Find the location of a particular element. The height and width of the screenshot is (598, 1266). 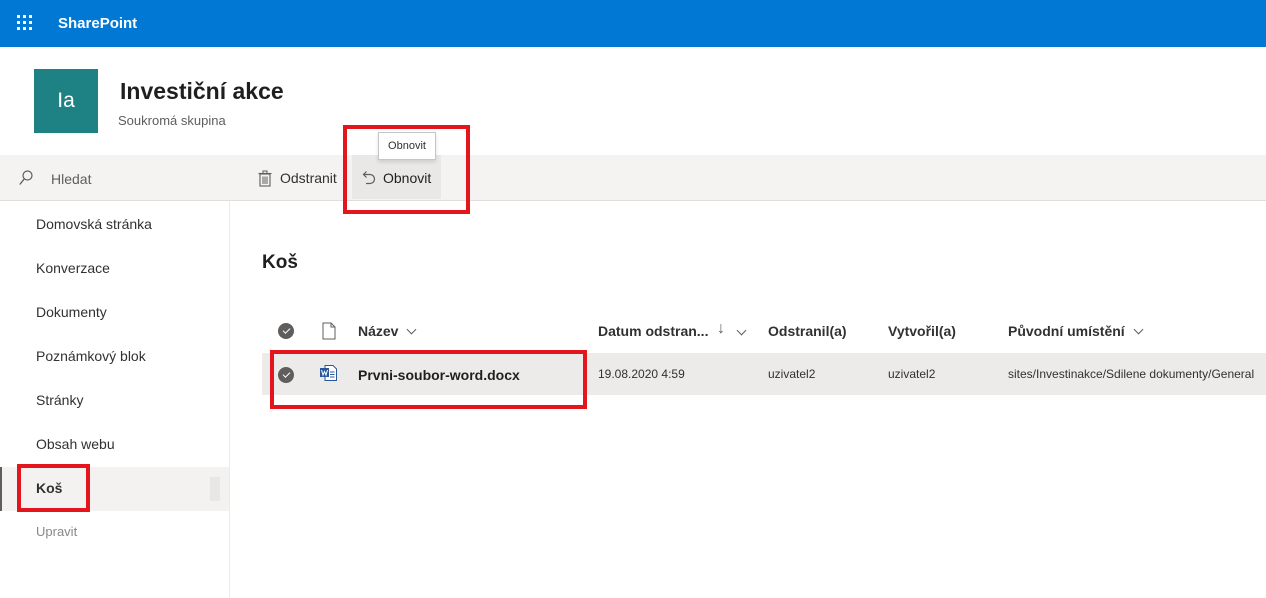

search-box: Hledat is located at coordinates (116, 178).